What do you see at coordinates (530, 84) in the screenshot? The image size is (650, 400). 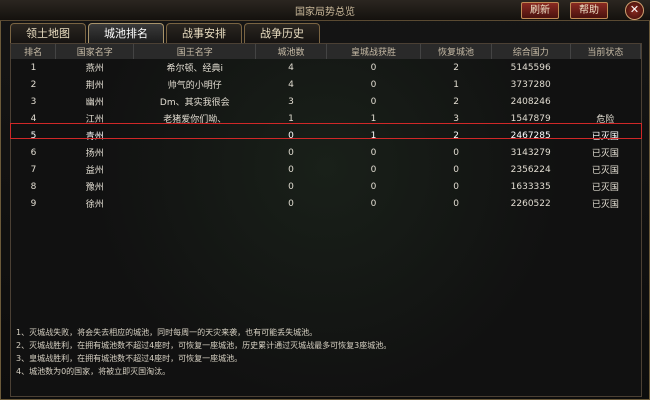 I see `cell-power: 3737280` at bounding box center [530, 84].